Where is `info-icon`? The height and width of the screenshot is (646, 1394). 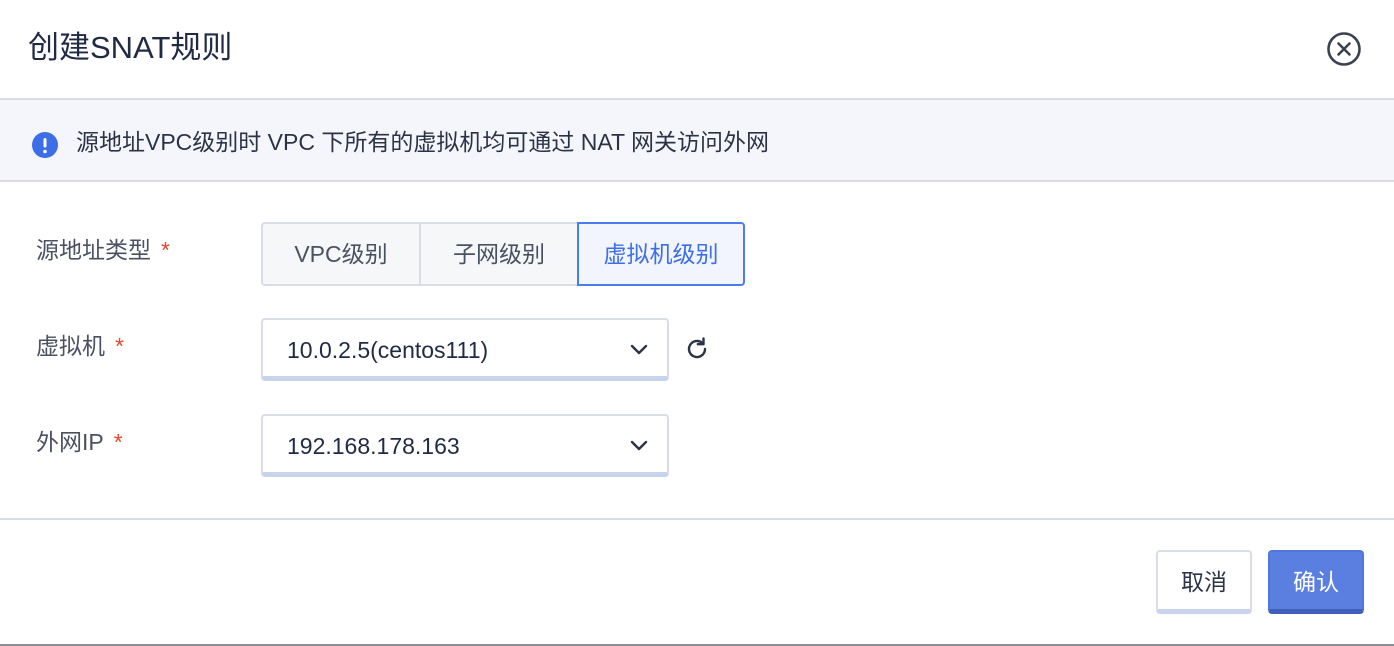
info-icon is located at coordinates (45, 145).